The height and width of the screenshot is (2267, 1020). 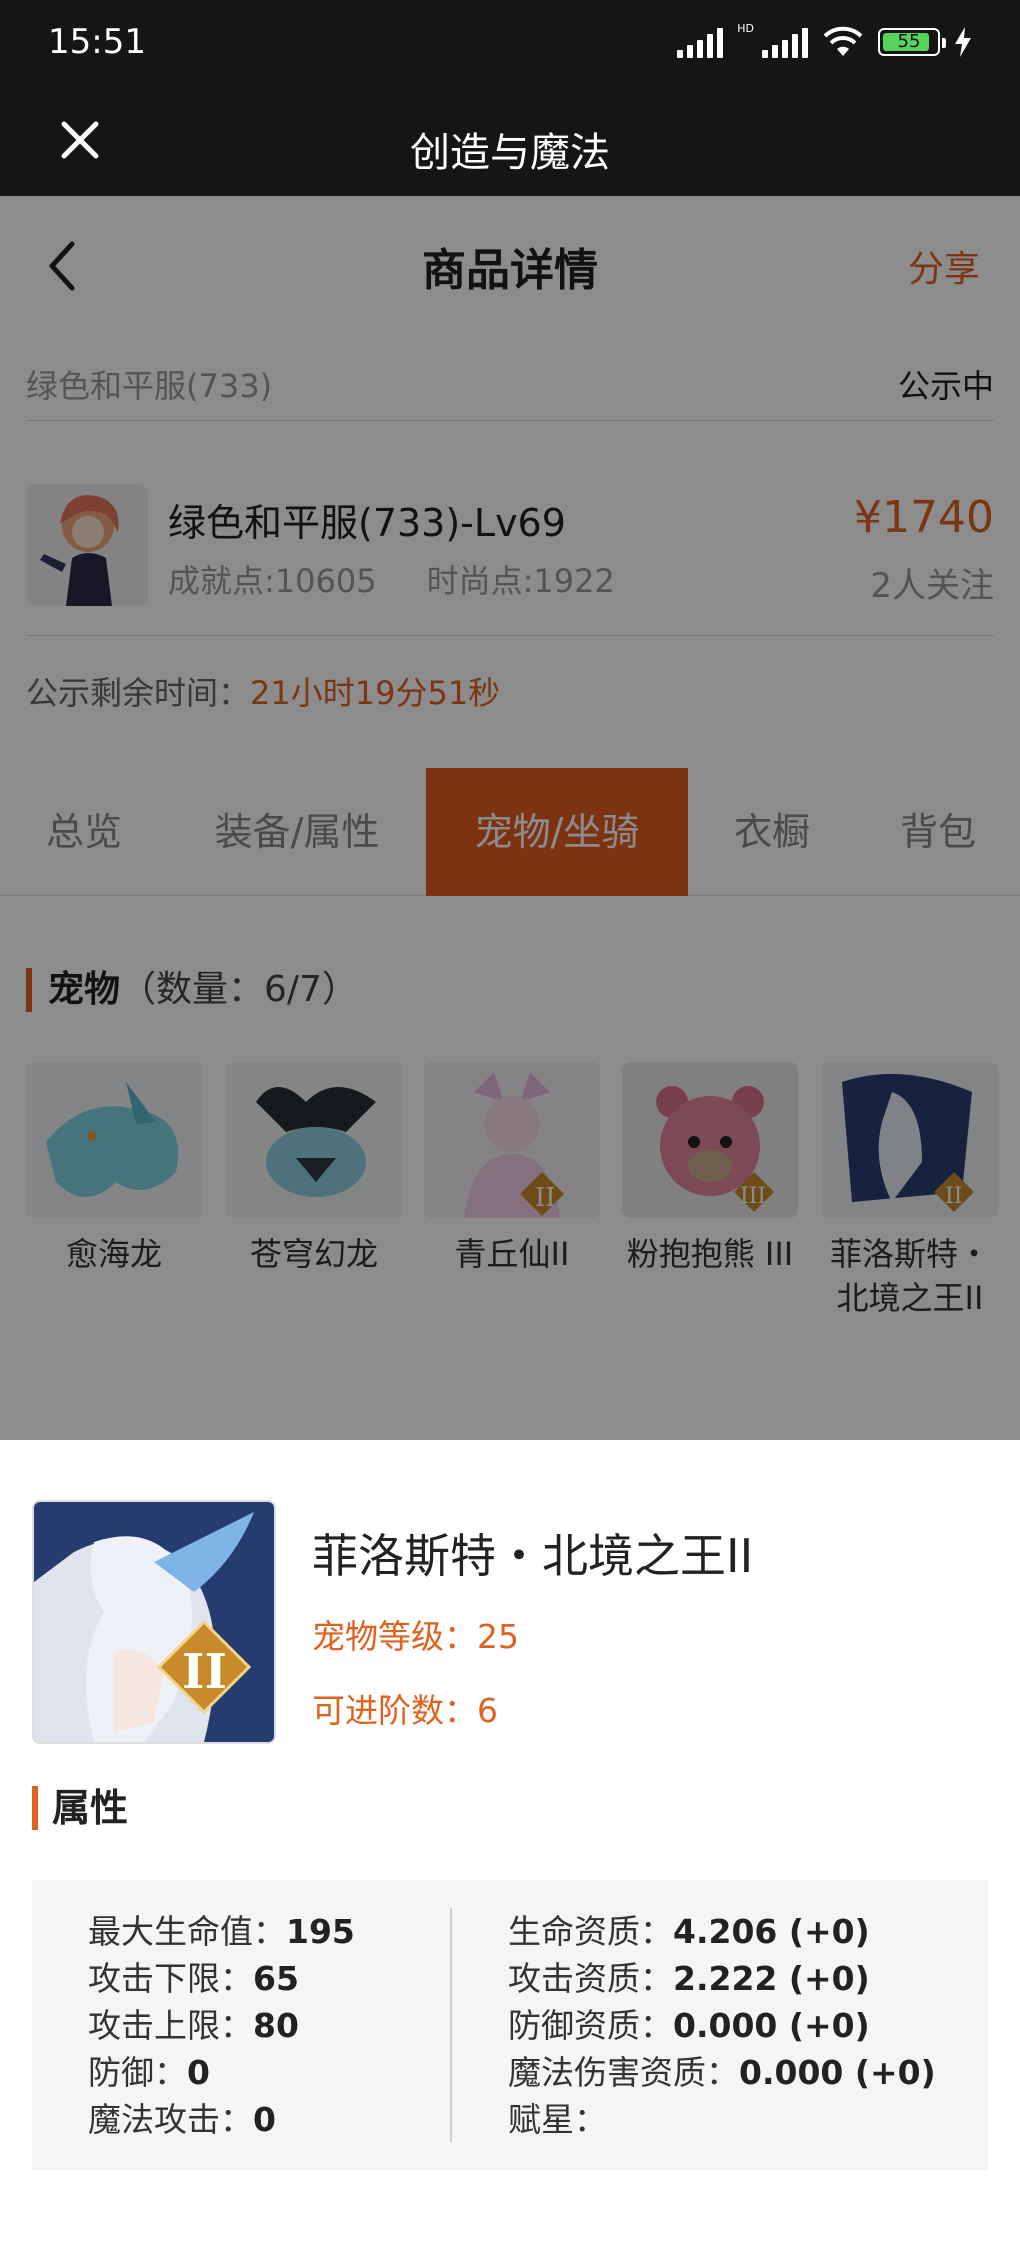 I want to click on attr-label: 生命资质：, so click(x=590, y=1931).